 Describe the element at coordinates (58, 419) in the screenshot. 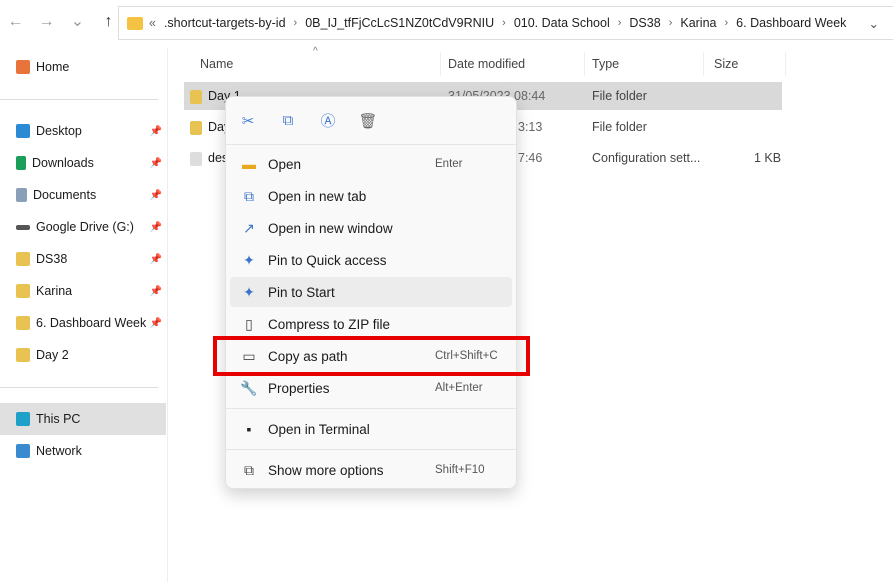

I see `sidebar-item-label: This PC` at that location.